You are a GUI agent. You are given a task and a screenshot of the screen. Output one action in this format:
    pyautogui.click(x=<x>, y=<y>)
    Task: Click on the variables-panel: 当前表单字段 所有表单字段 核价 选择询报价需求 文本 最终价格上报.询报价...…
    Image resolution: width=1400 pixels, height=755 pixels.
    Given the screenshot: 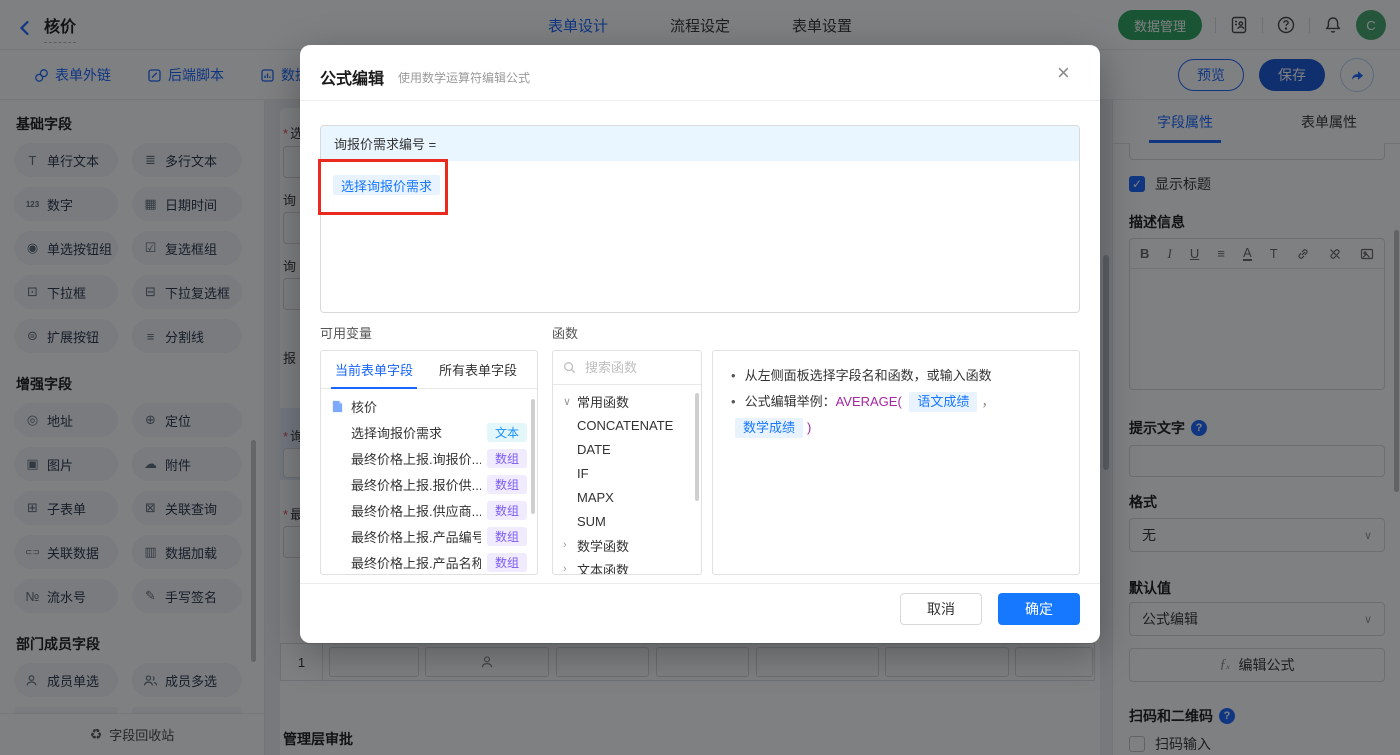 What is the action you would take?
    pyautogui.click(x=429, y=462)
    